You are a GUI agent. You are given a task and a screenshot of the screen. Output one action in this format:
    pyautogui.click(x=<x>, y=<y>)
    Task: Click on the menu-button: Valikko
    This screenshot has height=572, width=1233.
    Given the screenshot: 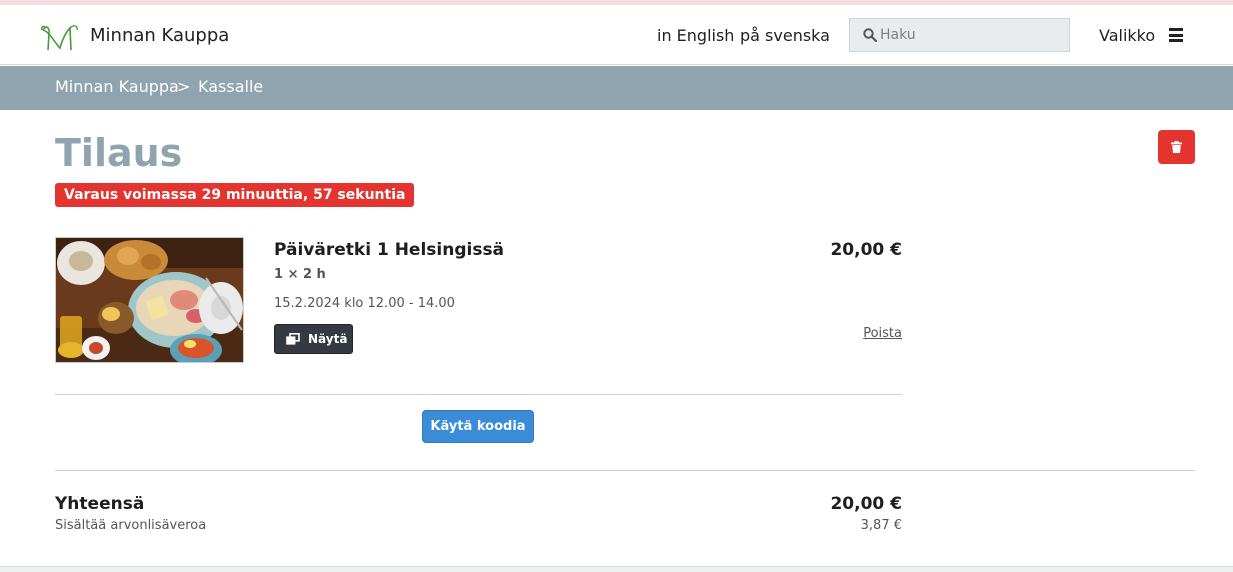 What is the action you would take?
    pyautogui.click(x=1141, y=35)
    